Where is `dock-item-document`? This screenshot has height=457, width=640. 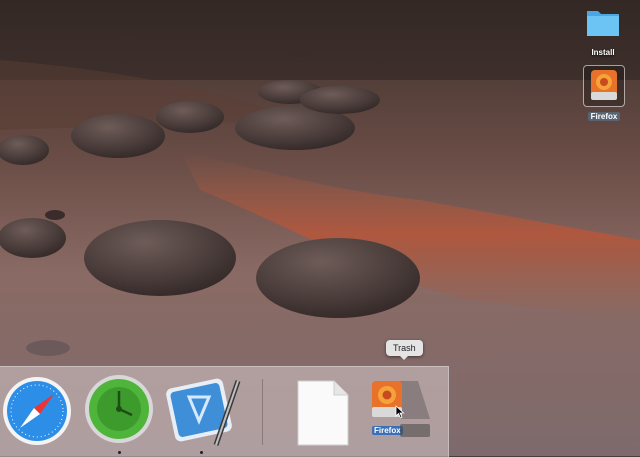
dock-item-document is located at coordinates (323, 415).